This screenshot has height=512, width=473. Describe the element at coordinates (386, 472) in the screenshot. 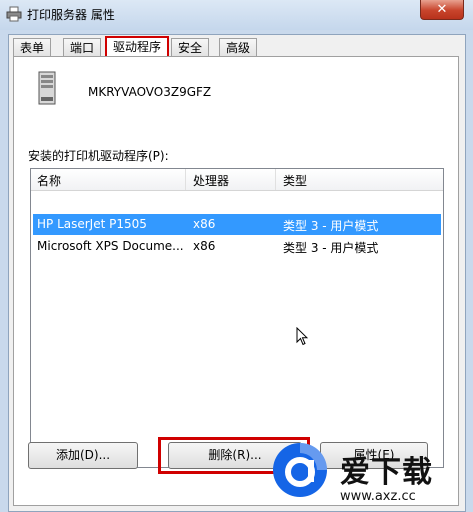

I see `watermark-text: 爱下载` at that location.